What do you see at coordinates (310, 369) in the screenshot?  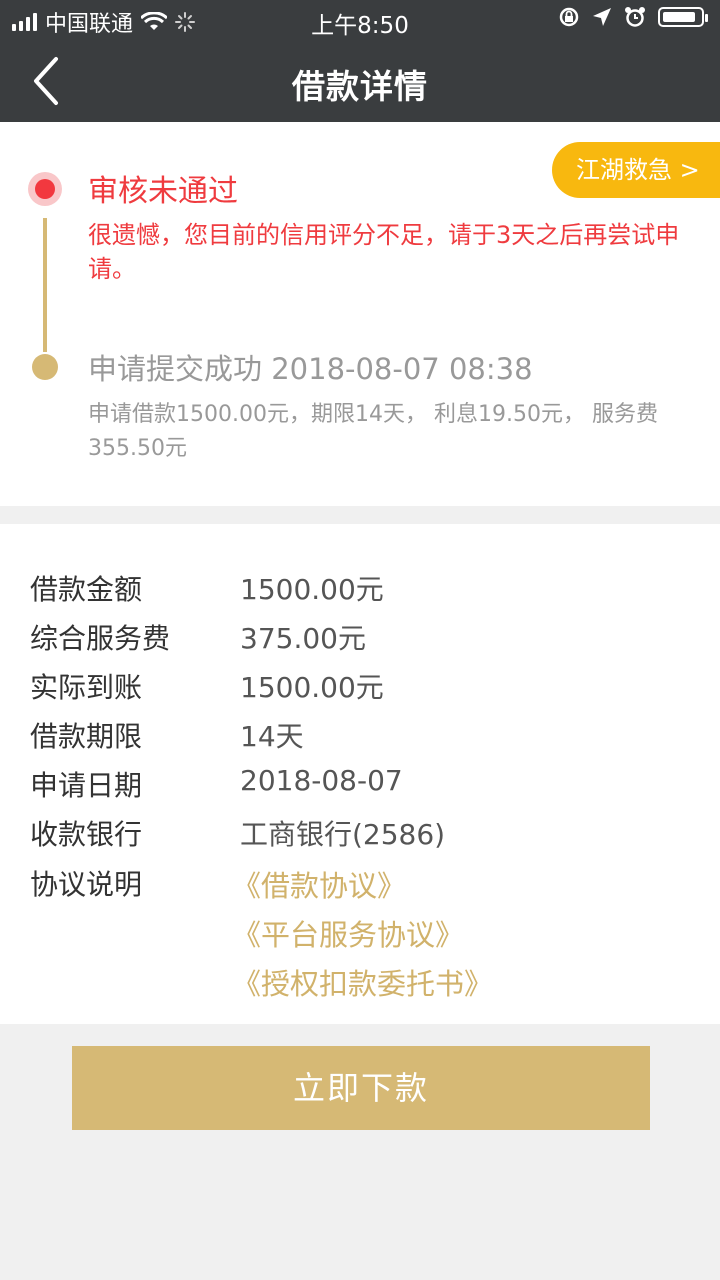 I see `submission-title: 申请提交成功 2018-08-07 08:38` at bounding box center [310, 369].